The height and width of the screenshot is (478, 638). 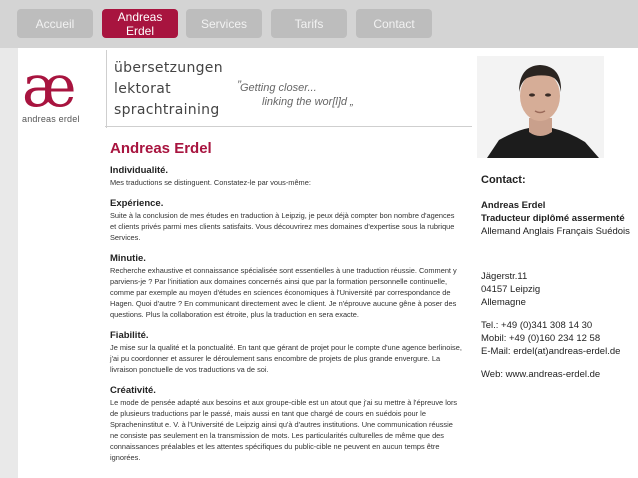 I want to click on tab-tarifs: Tarifs, so click(x=309, y=23).